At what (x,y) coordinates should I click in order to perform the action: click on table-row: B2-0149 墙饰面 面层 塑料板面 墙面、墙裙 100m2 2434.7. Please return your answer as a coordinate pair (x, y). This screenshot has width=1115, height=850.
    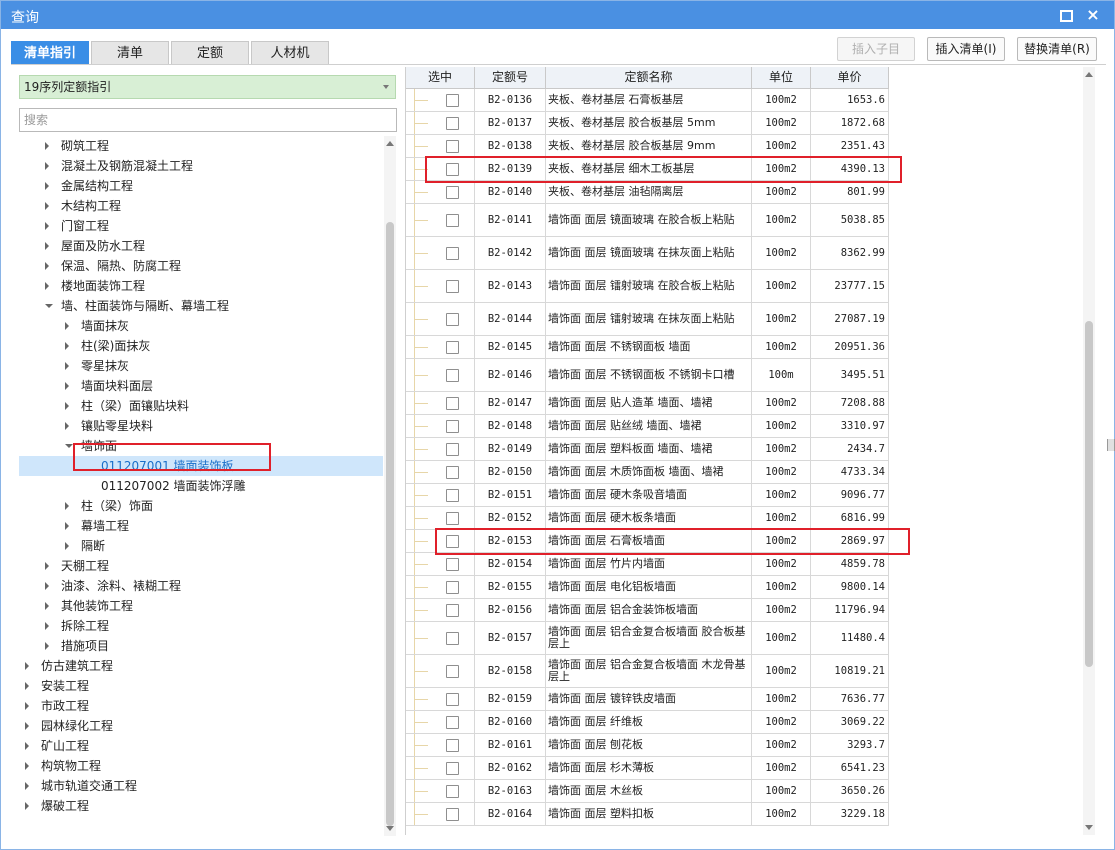
    Looking at the image, I should click on (647, 449).